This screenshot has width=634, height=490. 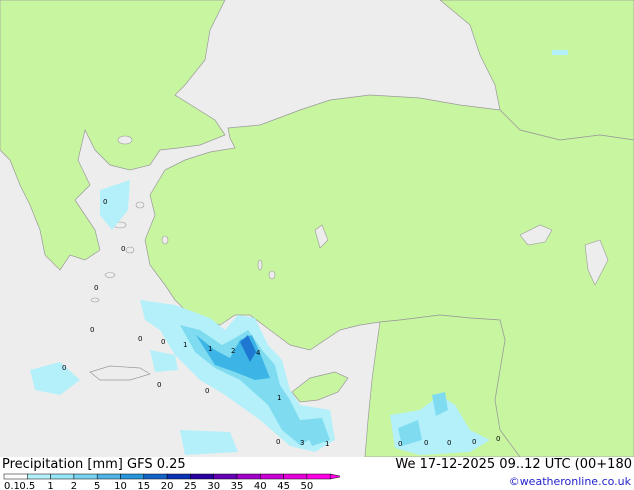 What do you see at coordinates (570, 481) in the screenshot?
I see `credit-link: ©weatheronline.co.uk` at bounding box center [570, 481].